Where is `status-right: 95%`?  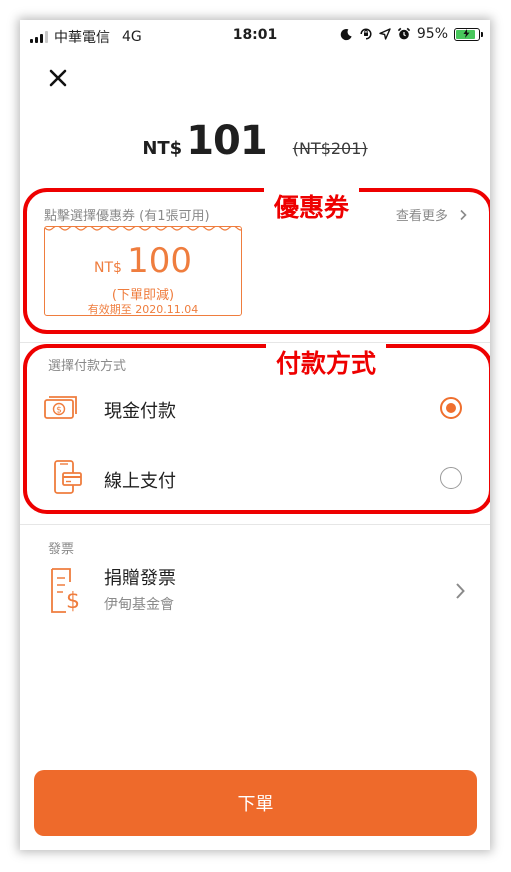 status-right: 95% is located at coordinates (411, 34).